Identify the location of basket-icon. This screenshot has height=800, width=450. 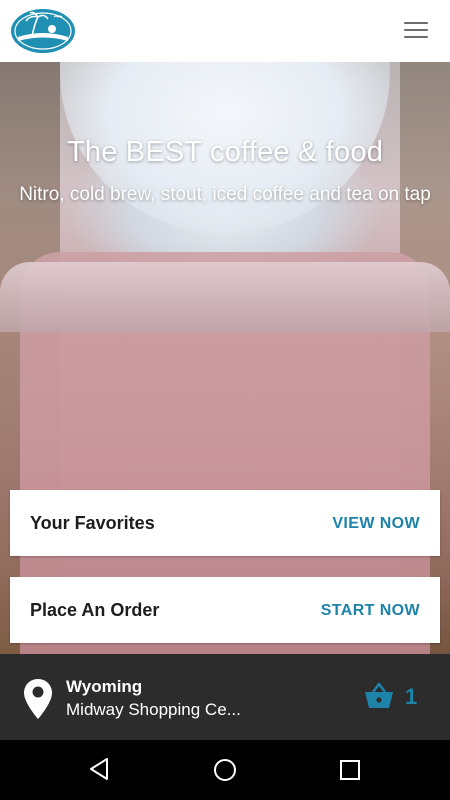
(379, 696).